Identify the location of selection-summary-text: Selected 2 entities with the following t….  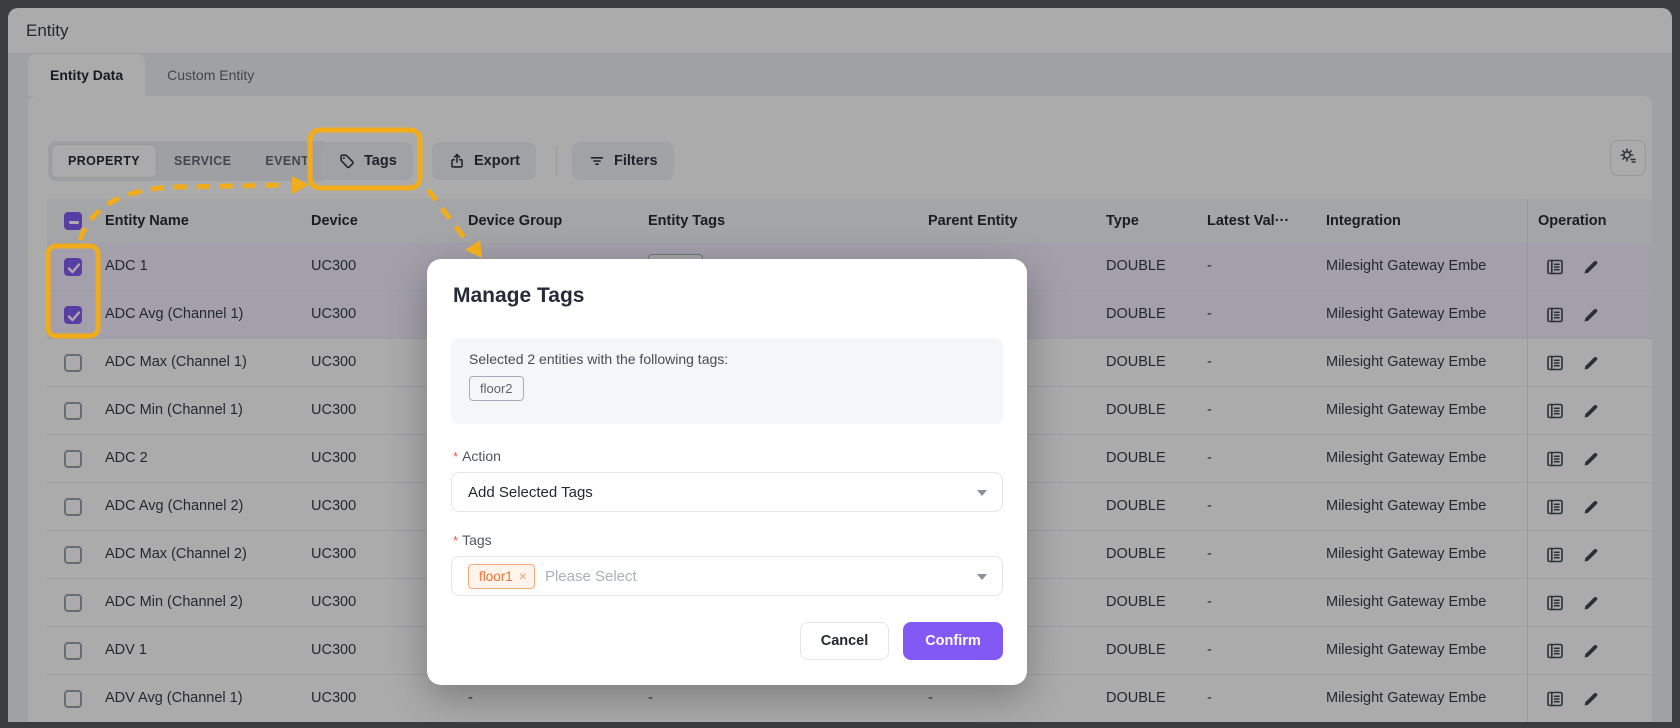
(599, 359).